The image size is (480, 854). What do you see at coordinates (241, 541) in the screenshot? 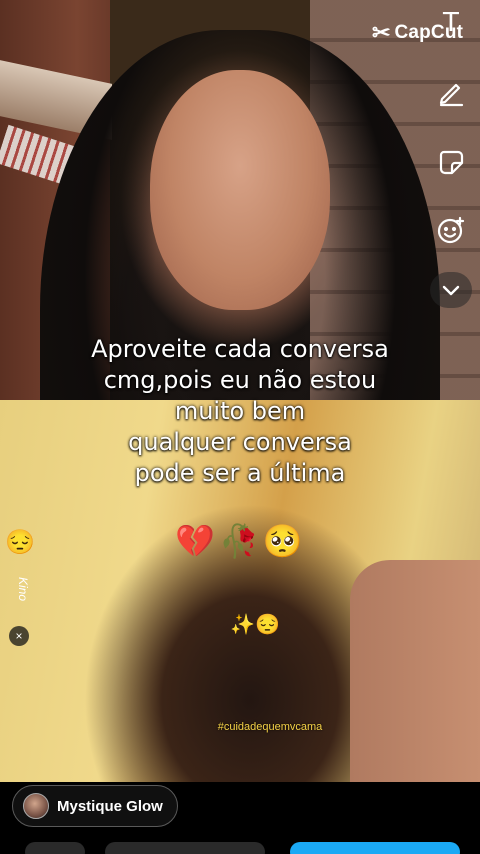
I see `caption-emojis: 💔🥀🥺` at bounding box center [241, 541].